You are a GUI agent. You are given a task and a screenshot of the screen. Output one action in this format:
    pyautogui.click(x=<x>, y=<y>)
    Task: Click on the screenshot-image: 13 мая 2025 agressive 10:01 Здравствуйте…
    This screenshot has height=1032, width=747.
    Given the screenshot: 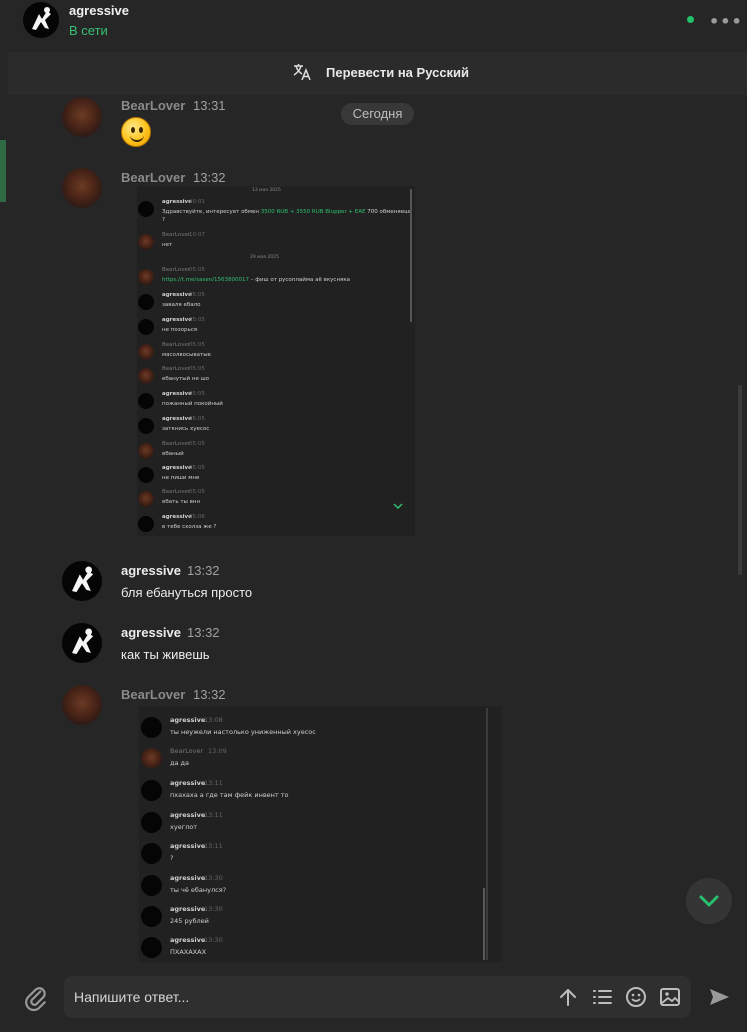 What is the action you would take?
    pyautogui.click(x=276, y=361)
    